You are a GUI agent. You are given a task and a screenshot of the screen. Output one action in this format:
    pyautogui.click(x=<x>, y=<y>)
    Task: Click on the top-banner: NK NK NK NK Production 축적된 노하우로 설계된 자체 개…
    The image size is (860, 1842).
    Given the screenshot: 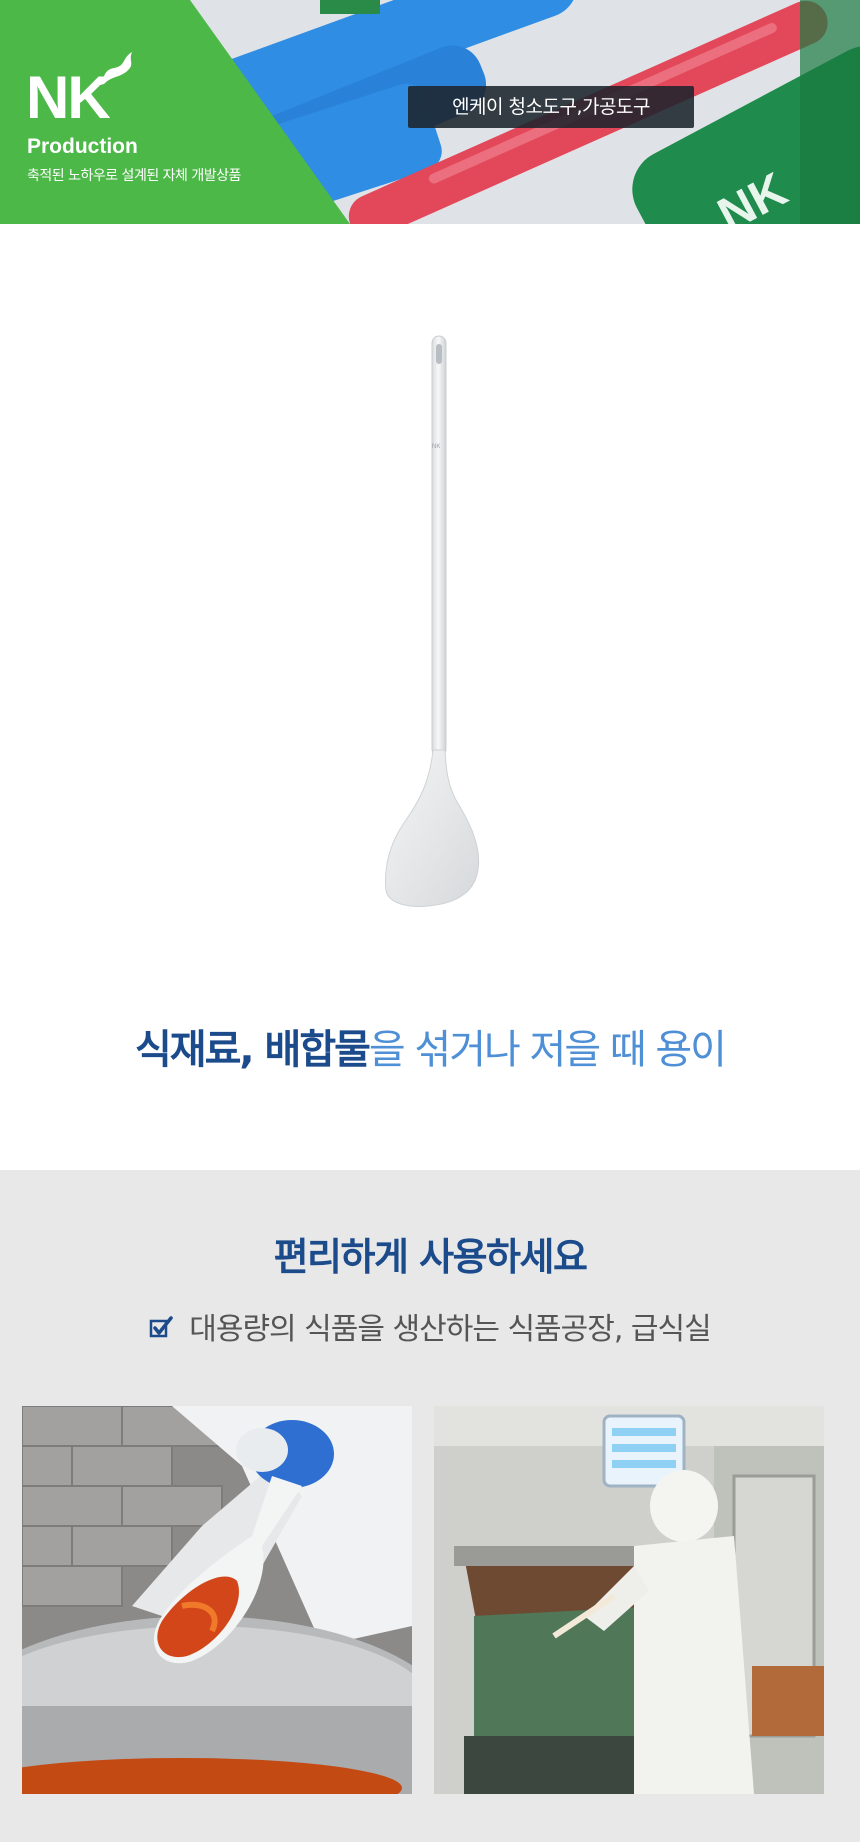 What is the action you would take?
    pyautogui.click(x=430, y=112)
    